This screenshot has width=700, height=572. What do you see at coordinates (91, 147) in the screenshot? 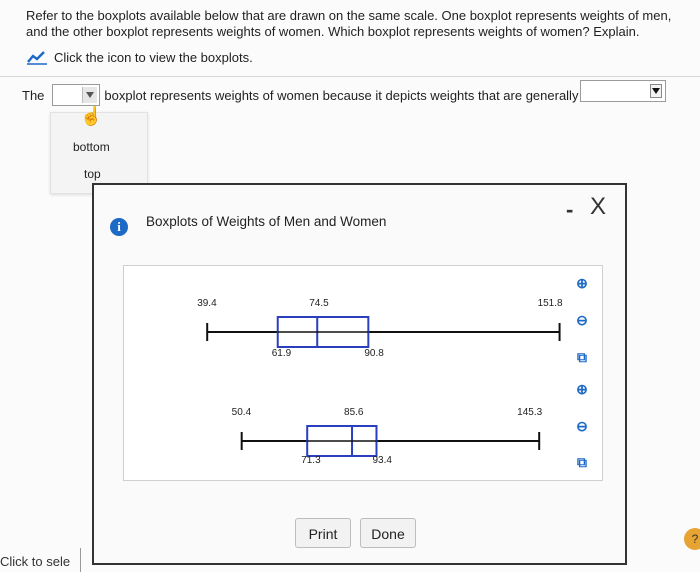
I see `menu-item-bottom: bottom` at bounding box center [91, 147].